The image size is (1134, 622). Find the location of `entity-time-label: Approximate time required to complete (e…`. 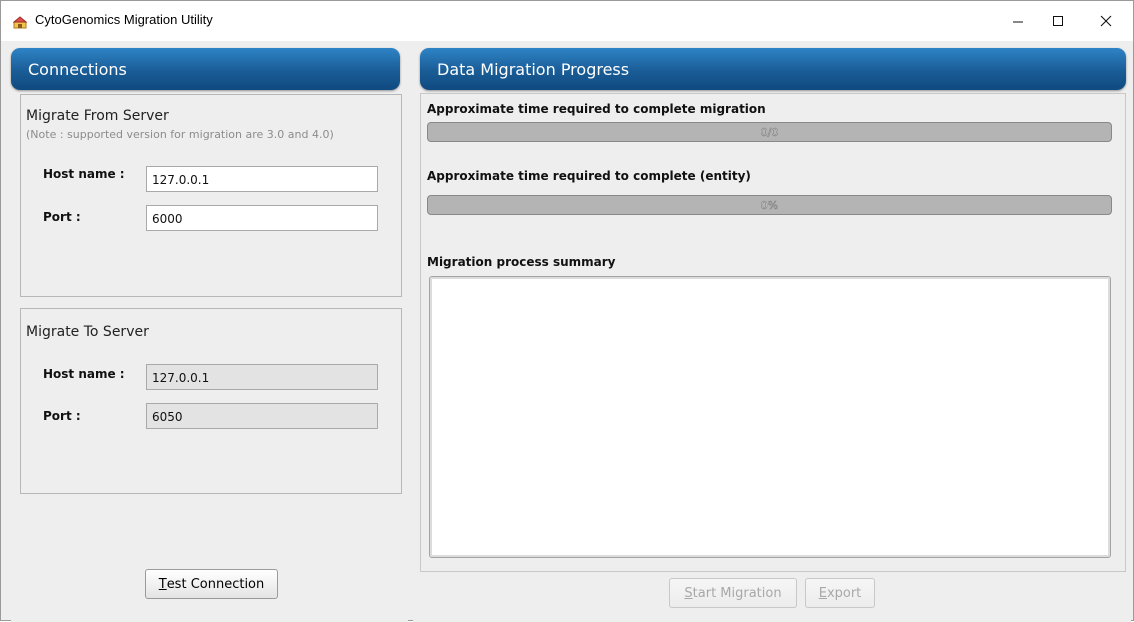

entity-time-label: Approximate time required to complete (e… is located at coordinates (589, 176).